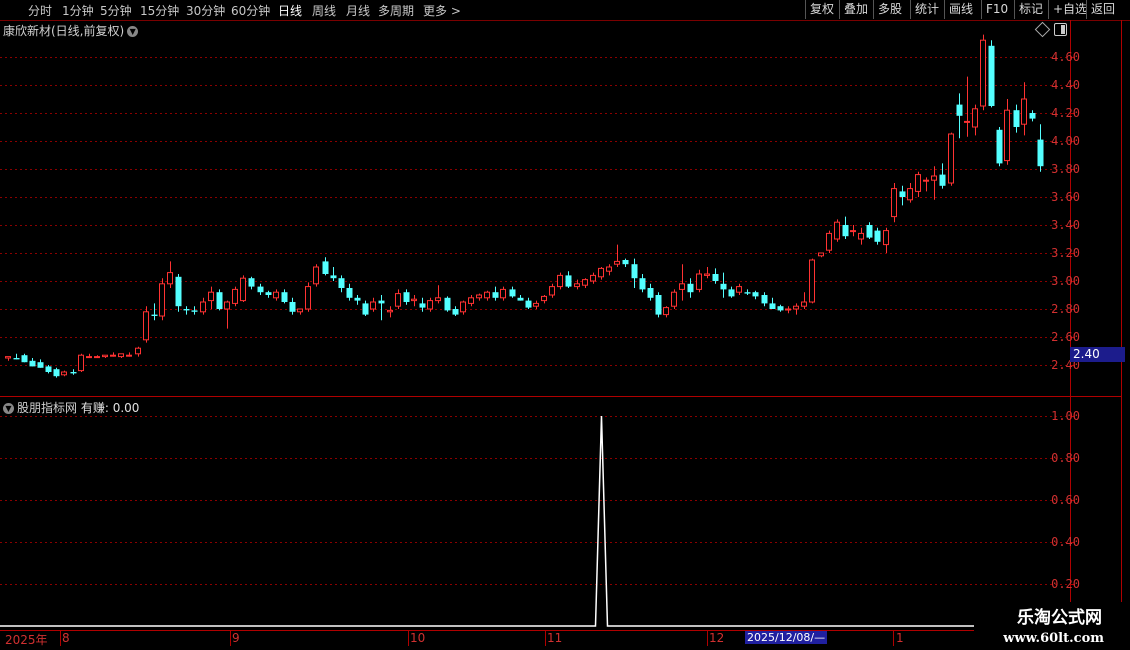 This screenshot has width=1130, height=650. I want to click on cursor-date-tag: 2025/12/08/—, so click(786, 637).